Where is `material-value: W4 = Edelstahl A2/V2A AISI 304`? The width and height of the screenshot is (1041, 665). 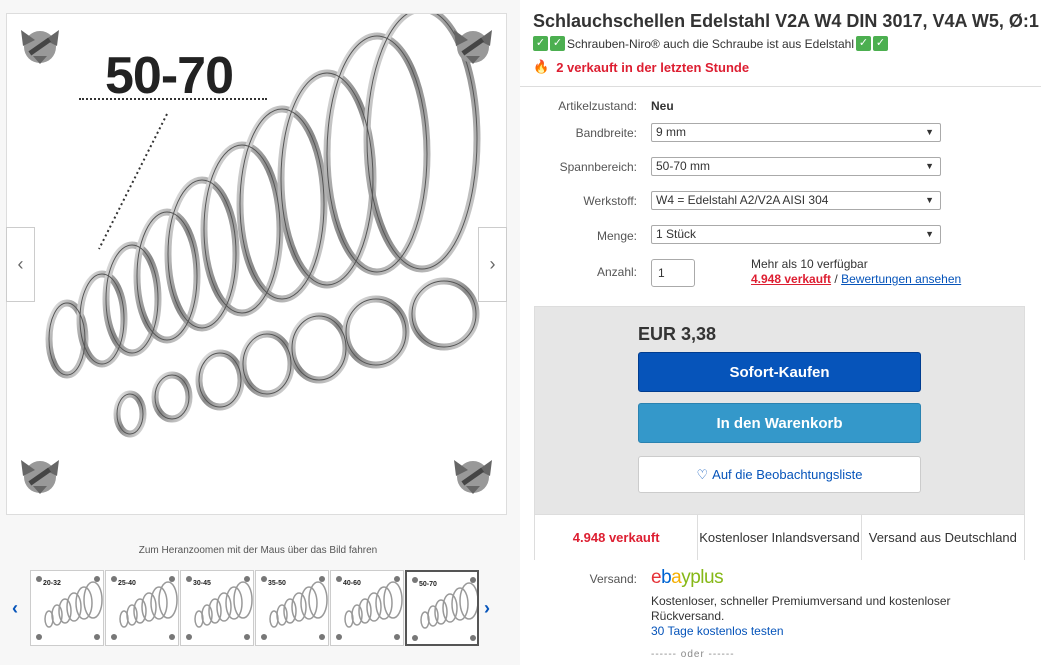
material-value: W4 = Edelstahl A2/V2A AISI 304 is located at coordinates (742, 200).